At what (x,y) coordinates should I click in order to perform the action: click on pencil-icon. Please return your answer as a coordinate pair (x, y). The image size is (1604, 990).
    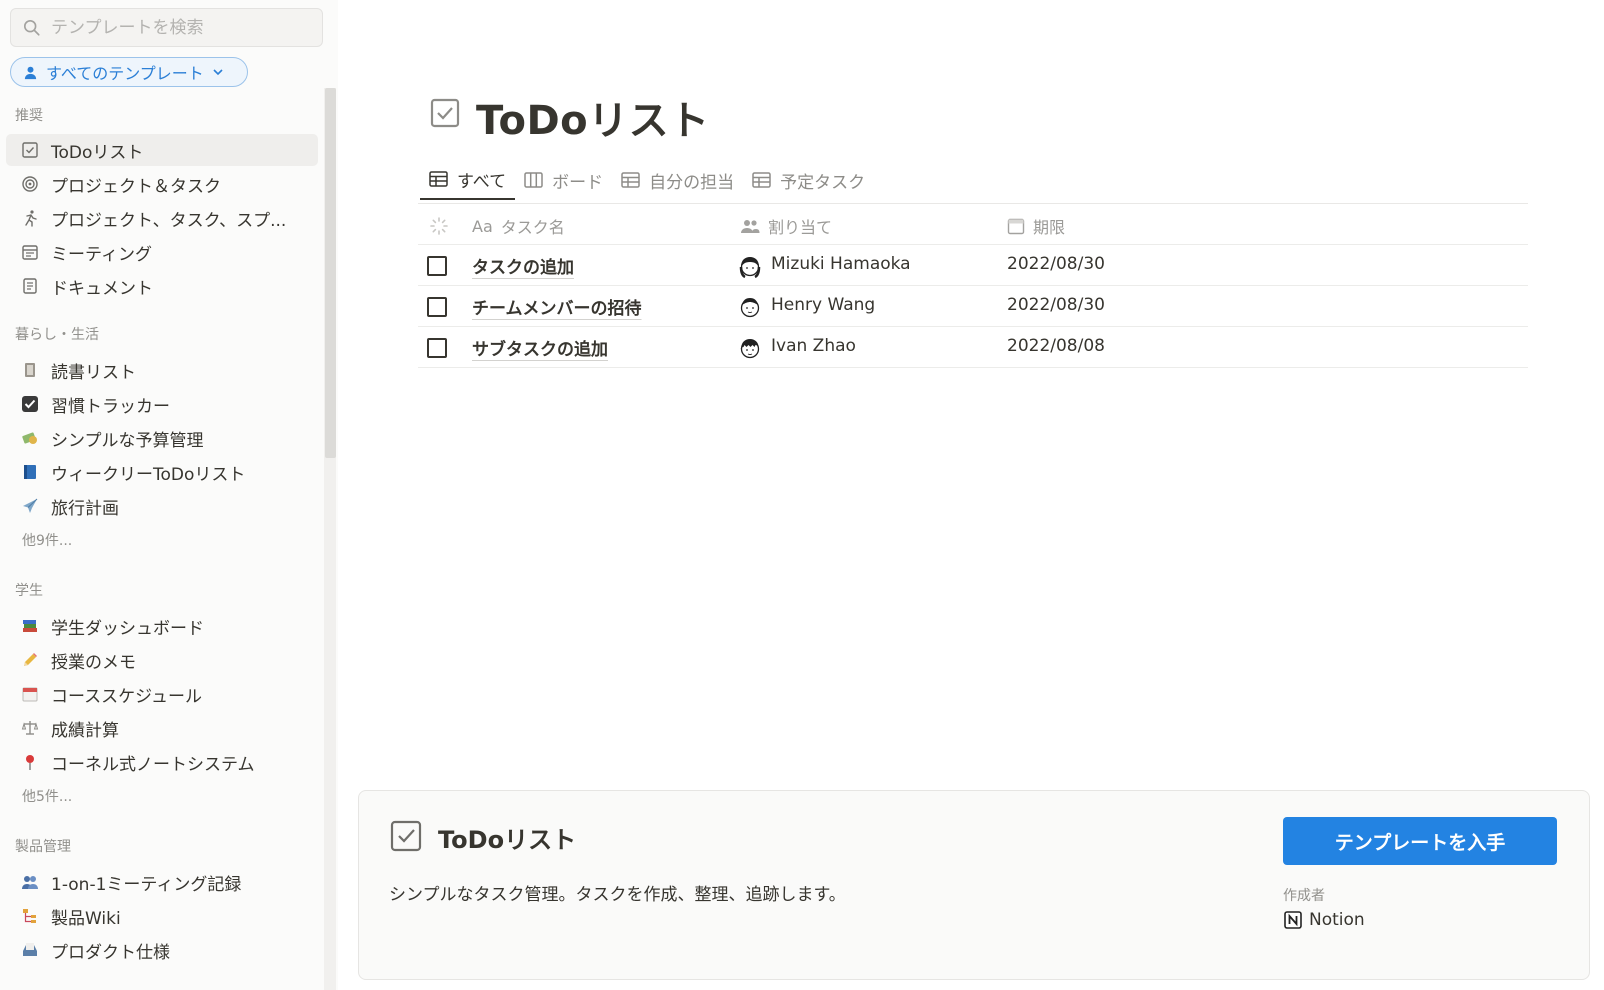
    Looking at the image, I should click on (30, 660).